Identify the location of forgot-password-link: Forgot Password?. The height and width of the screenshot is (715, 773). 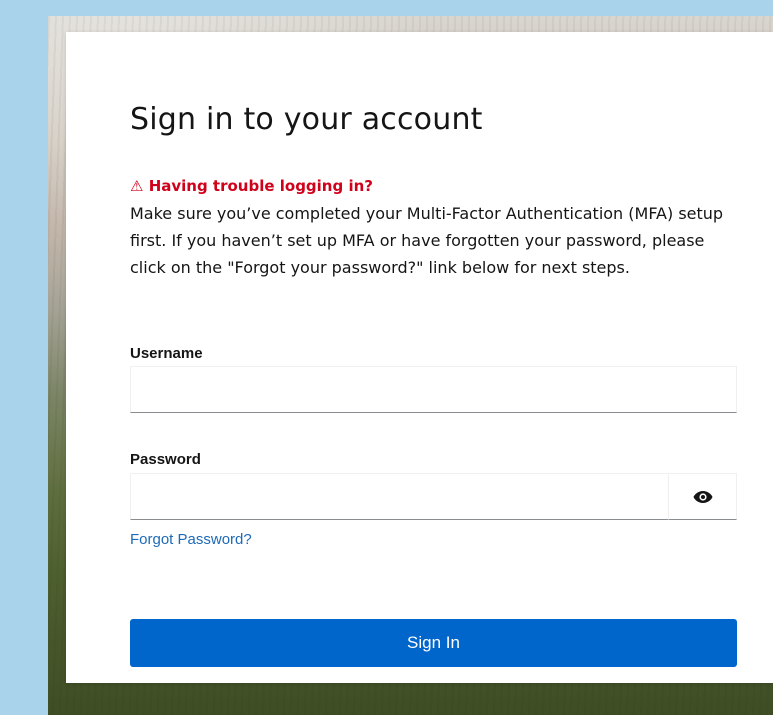
(191, 539).